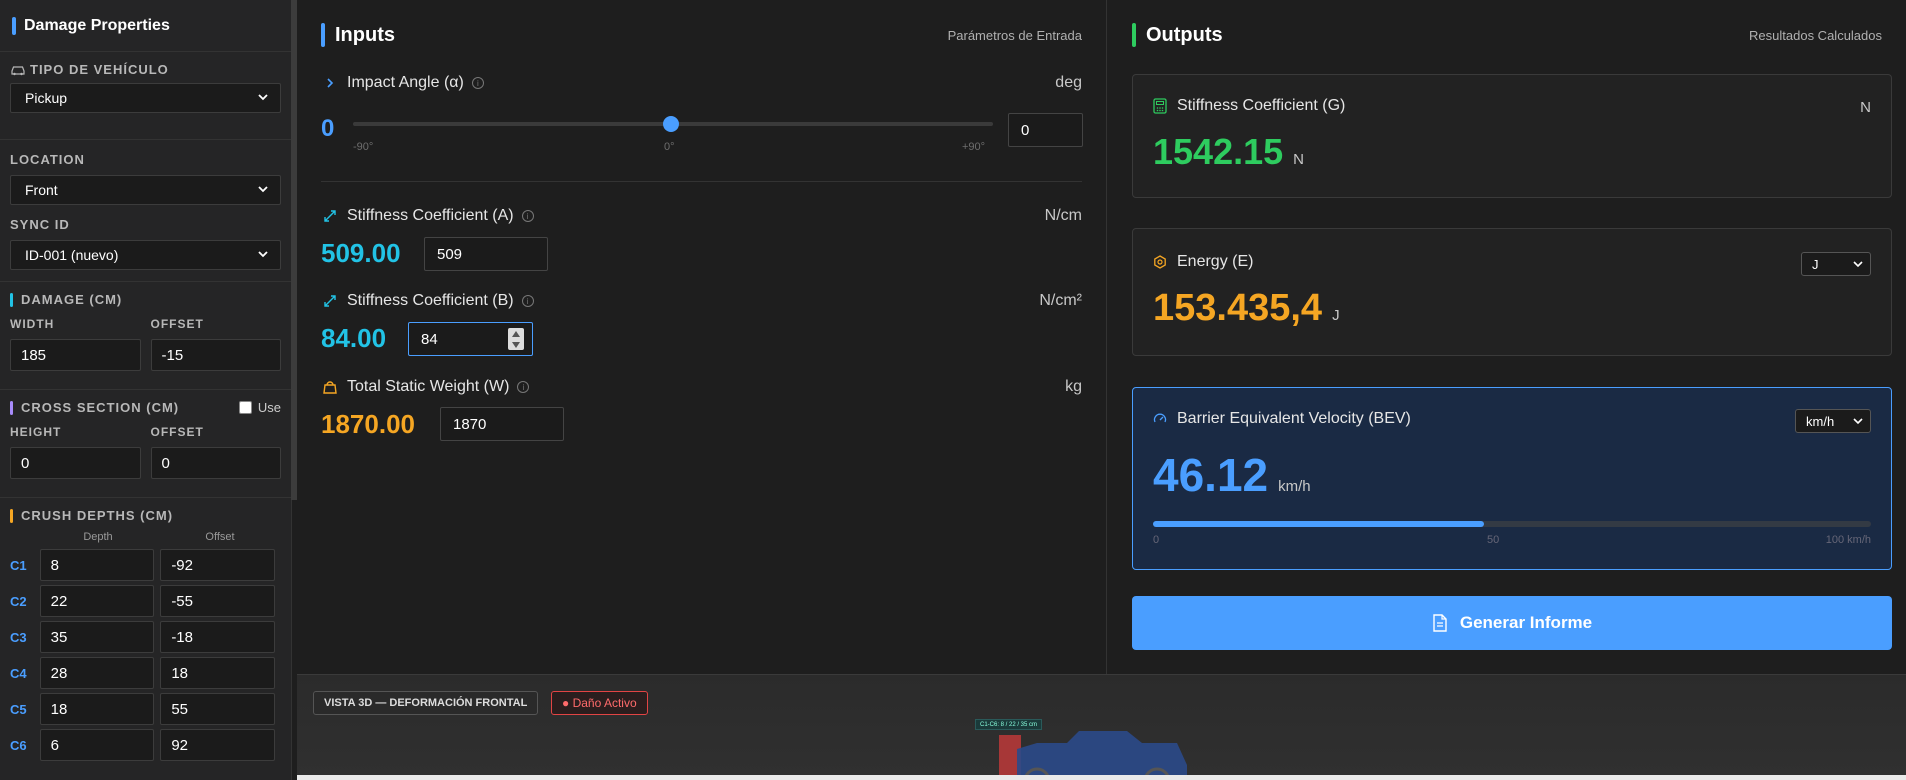 This screenshot has height=780, width=1906. Describe the element at coordinates (97, 709) in the screenshot. I see `crush-depth-input: 18` at that location.